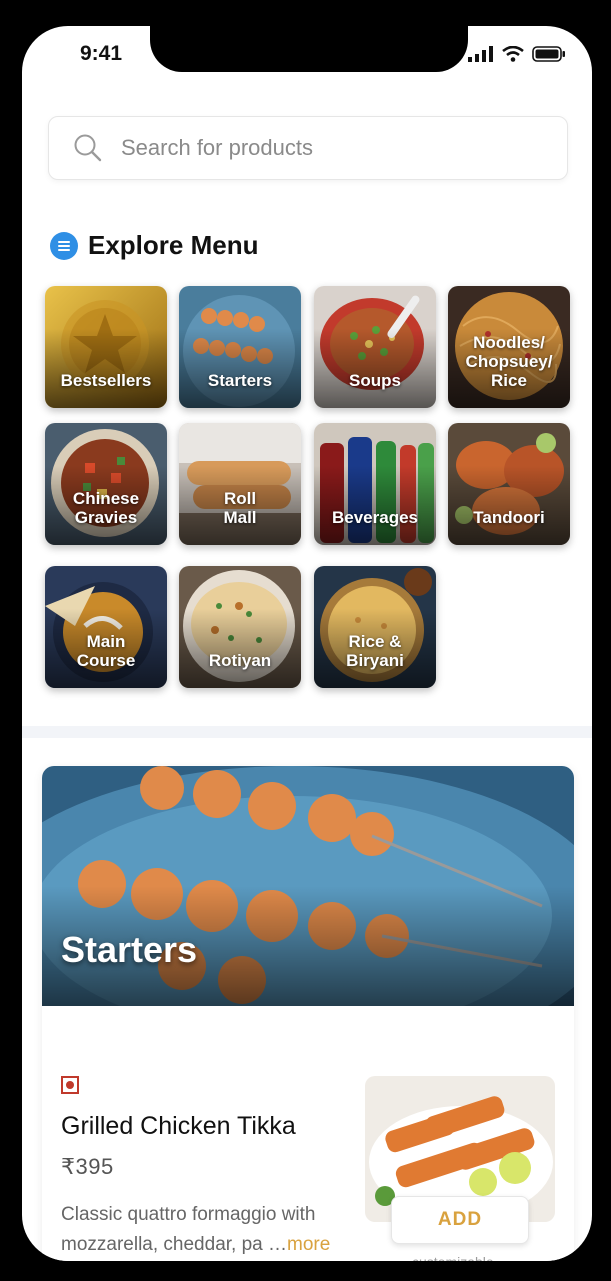  I want to click on search-input, so click(331, 148).